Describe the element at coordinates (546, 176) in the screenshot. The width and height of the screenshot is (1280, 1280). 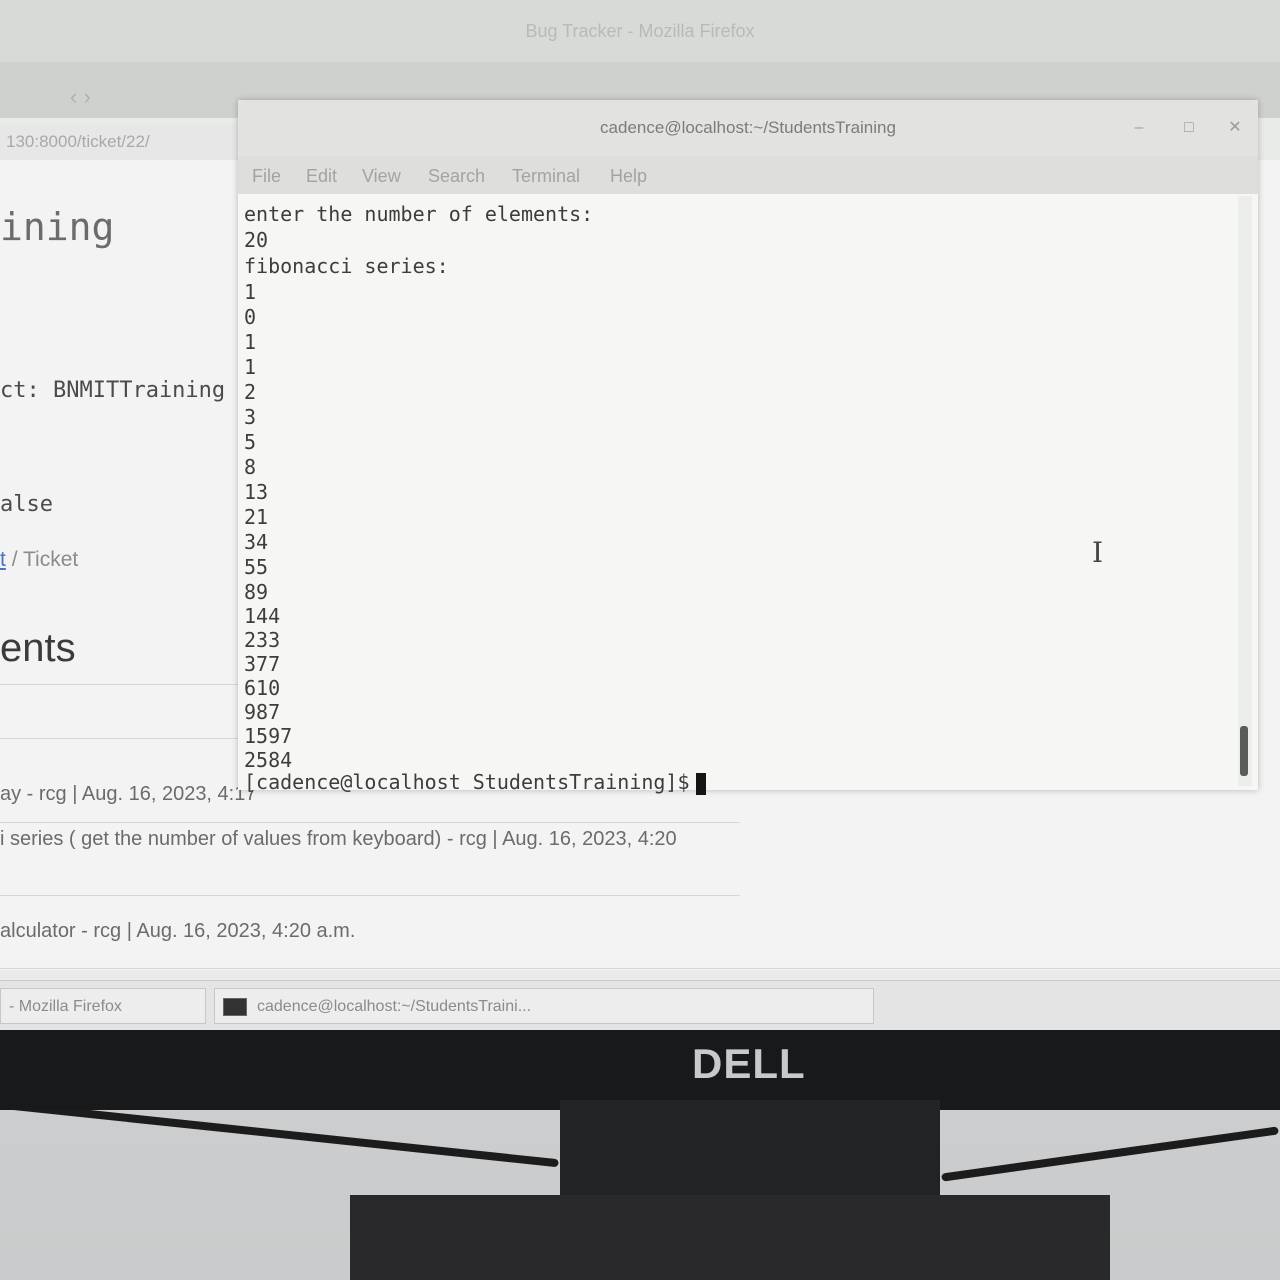
I see `menu-terminal: Terminal` at that location.